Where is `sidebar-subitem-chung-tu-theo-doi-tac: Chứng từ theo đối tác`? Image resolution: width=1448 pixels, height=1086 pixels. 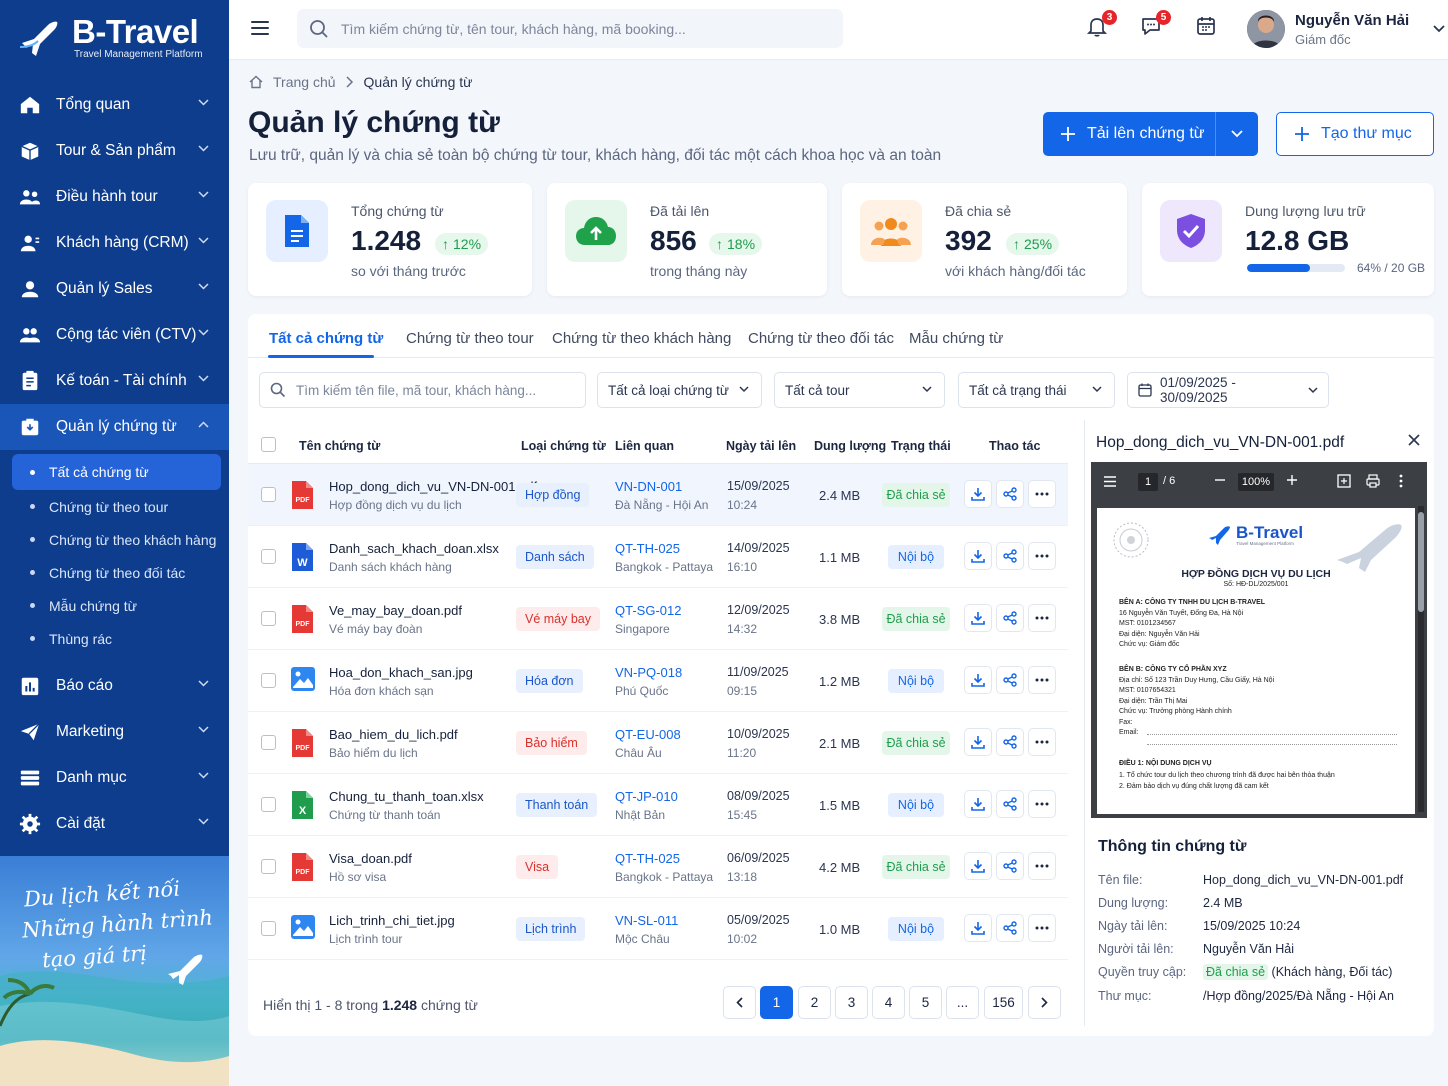 sidebar-subitem-chung-tu-theo-doi-tac: Chứng từ theo đối tác is located at coordinates (116, 572).